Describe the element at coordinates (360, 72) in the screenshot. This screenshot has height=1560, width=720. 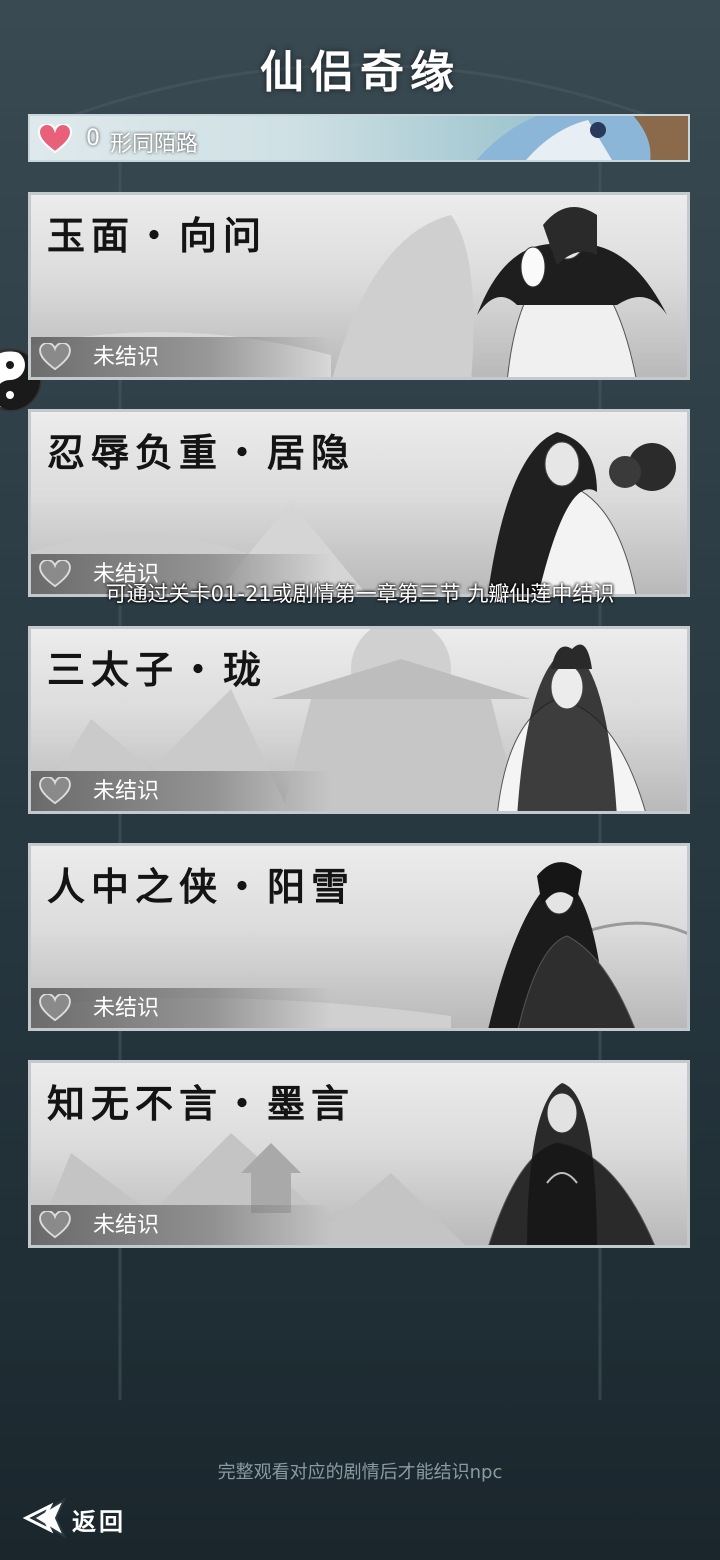
I see `page-title: 仙侣奇缘` at that location.